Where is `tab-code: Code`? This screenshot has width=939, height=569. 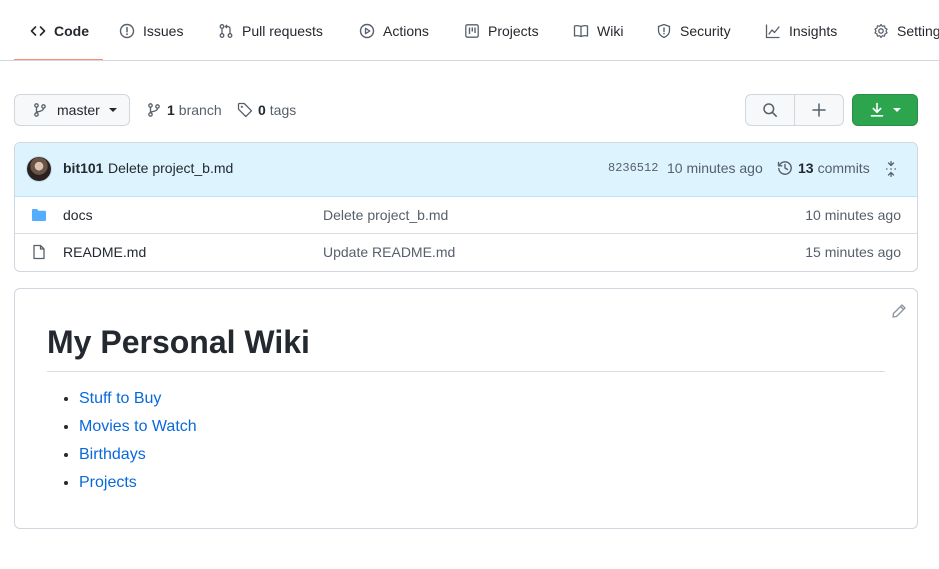 tab-code: Code is located at coordinates (59, 30).